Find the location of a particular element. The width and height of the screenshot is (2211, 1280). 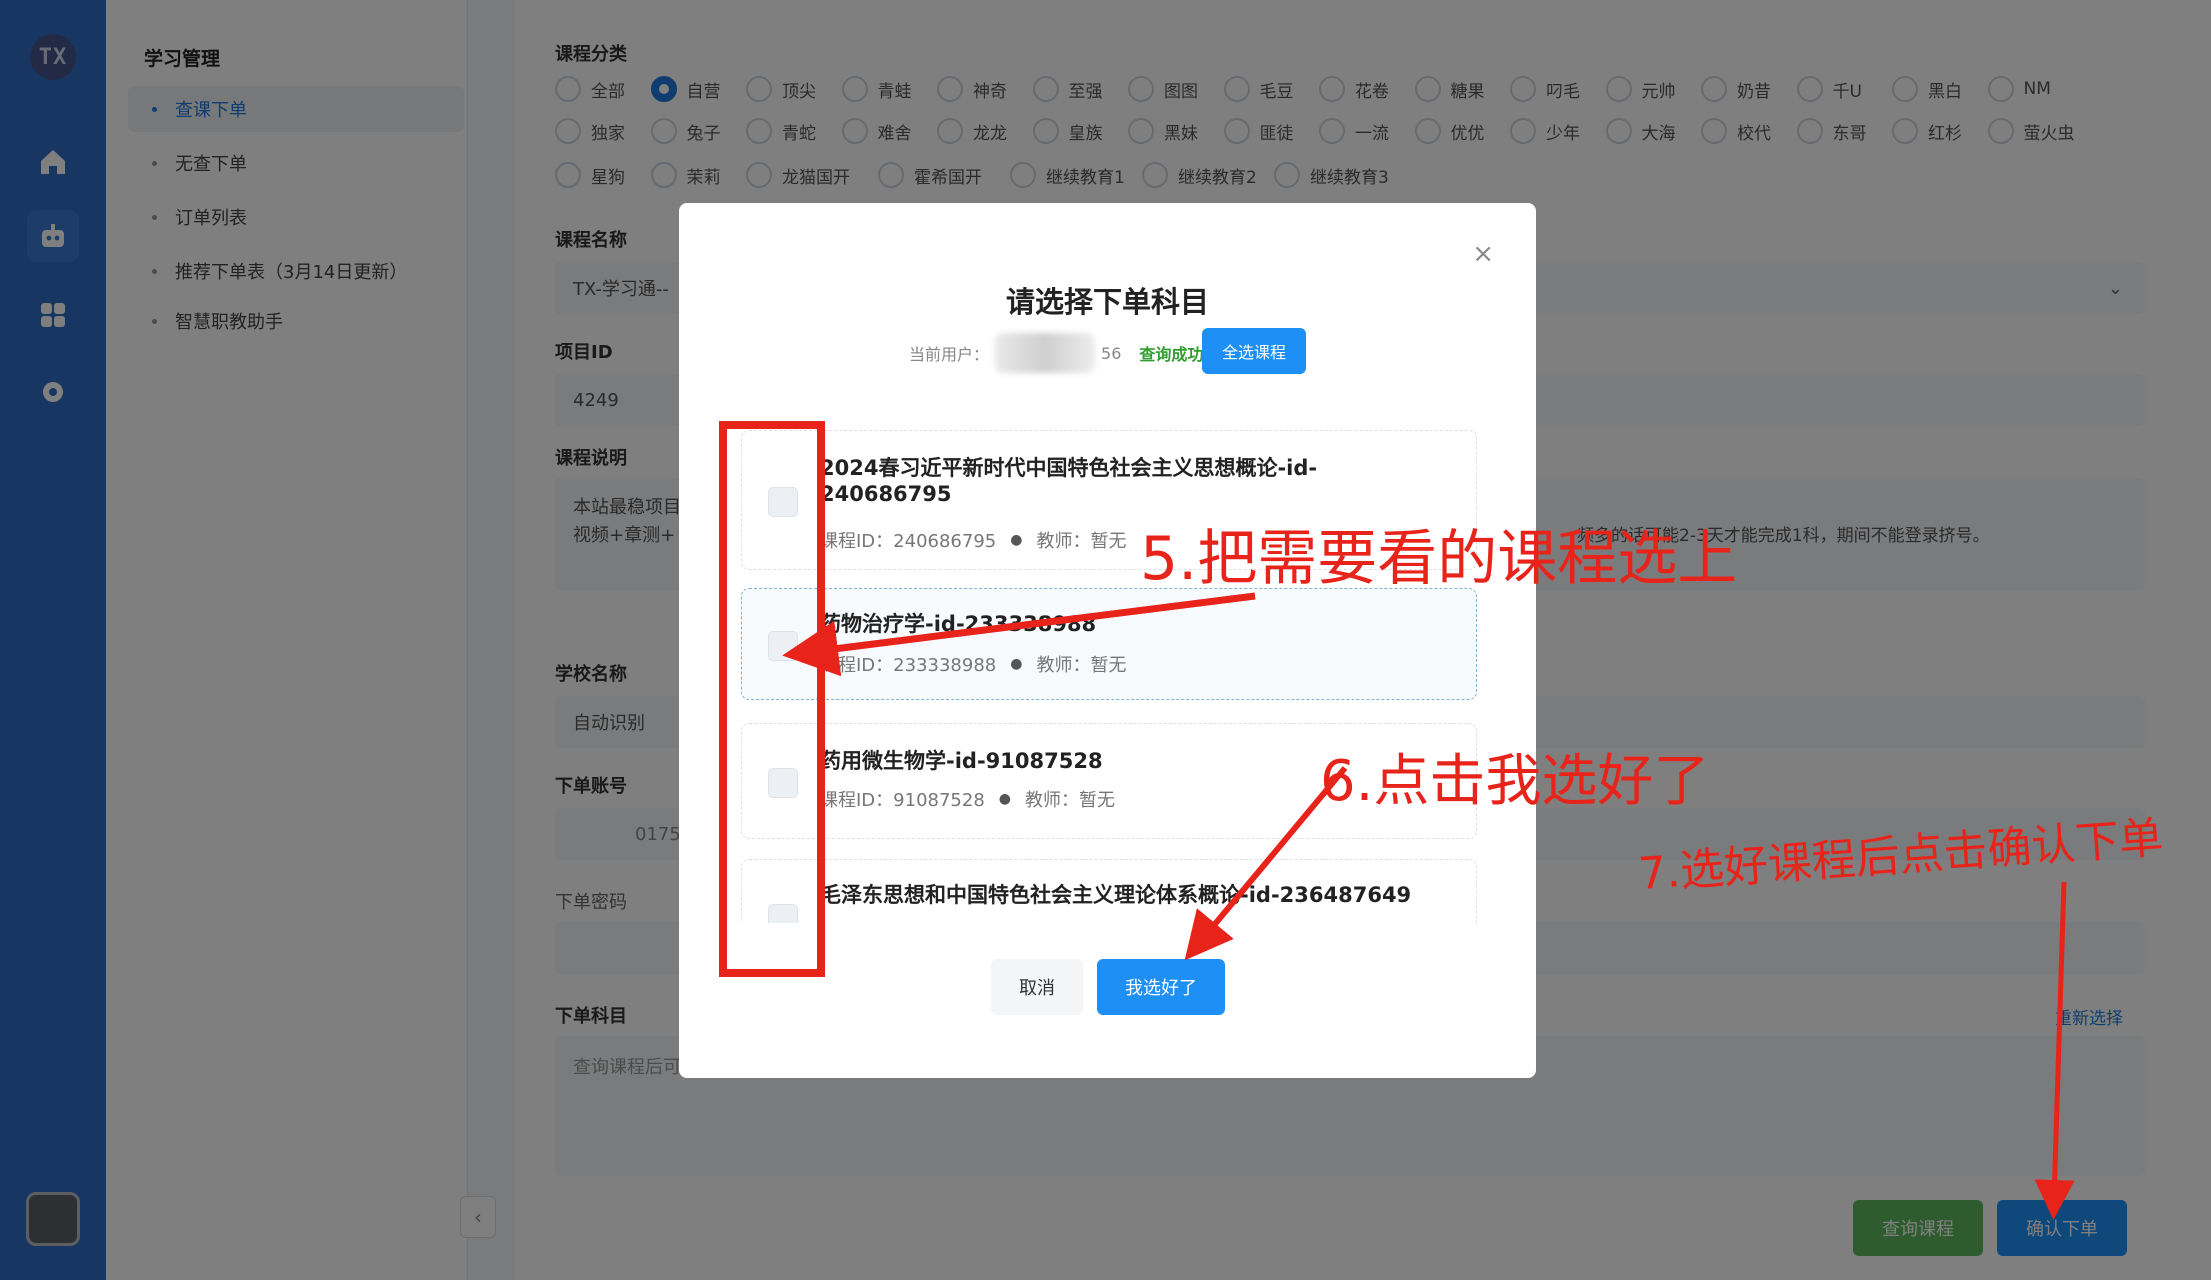

arrow-to-checkbox is located at coordinates (1019, 634).